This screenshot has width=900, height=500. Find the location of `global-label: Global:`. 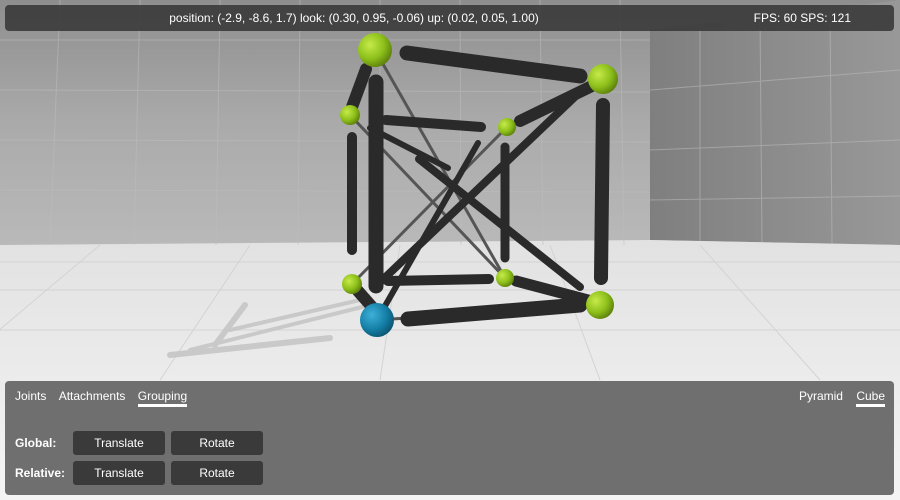

global-label: Global: is located at coordinates (36, 443).